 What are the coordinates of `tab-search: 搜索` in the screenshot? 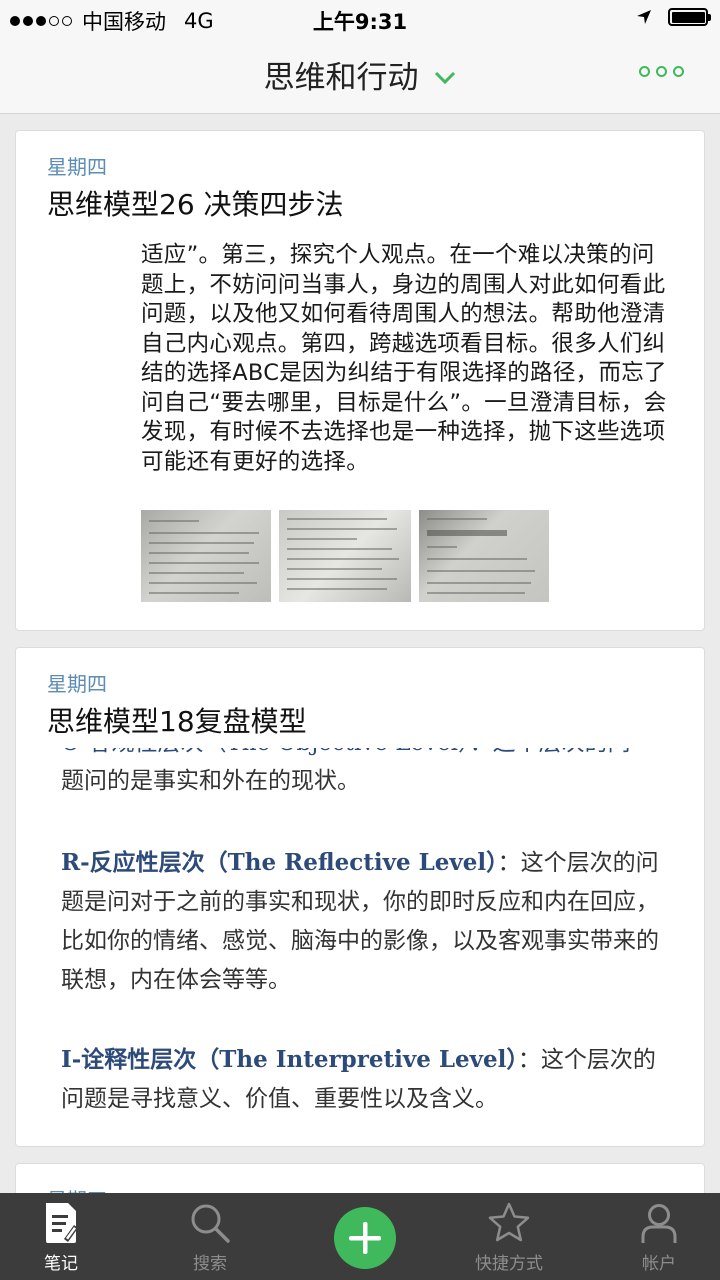 It's located at (210, 1237).